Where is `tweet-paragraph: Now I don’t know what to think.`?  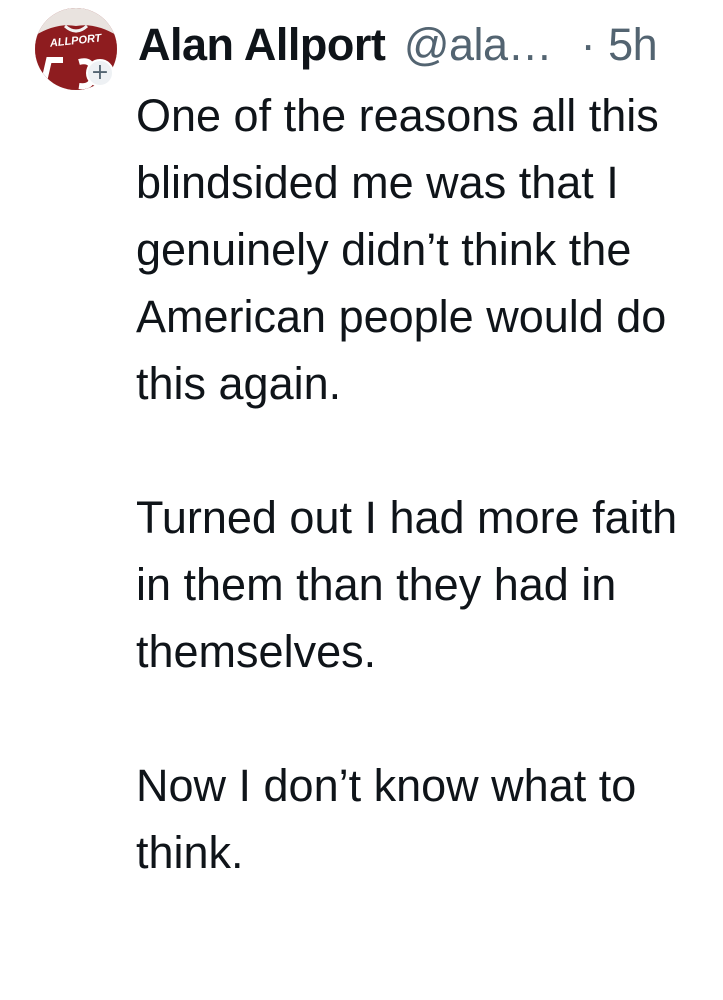 tweet-paragraph: Now I don’t know what to think. is located at coordinates (386, 819).